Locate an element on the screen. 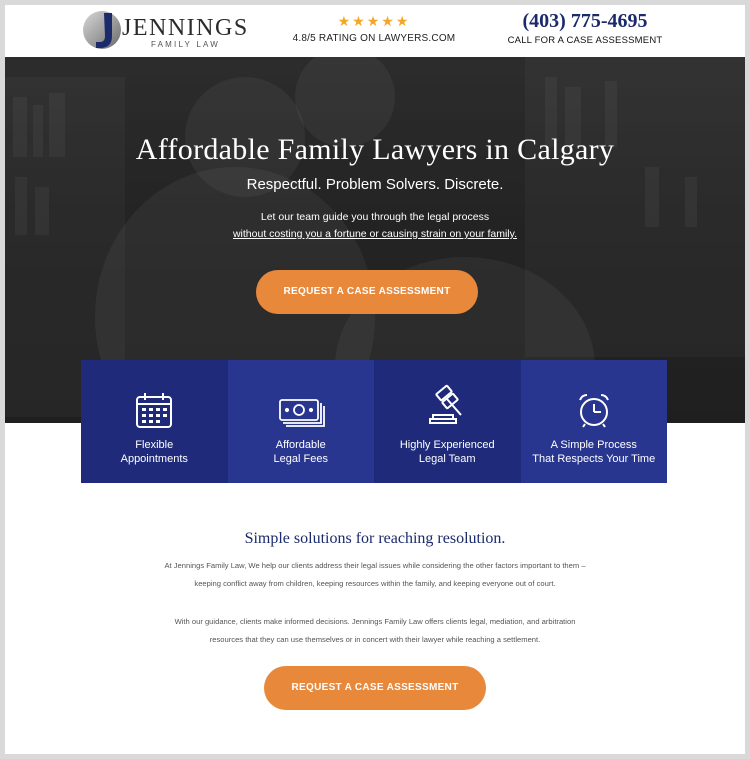 The width and height of the screenshot is (750, 759). feature-label: Affordable Legal Fees is located at coordinates (301, 452).